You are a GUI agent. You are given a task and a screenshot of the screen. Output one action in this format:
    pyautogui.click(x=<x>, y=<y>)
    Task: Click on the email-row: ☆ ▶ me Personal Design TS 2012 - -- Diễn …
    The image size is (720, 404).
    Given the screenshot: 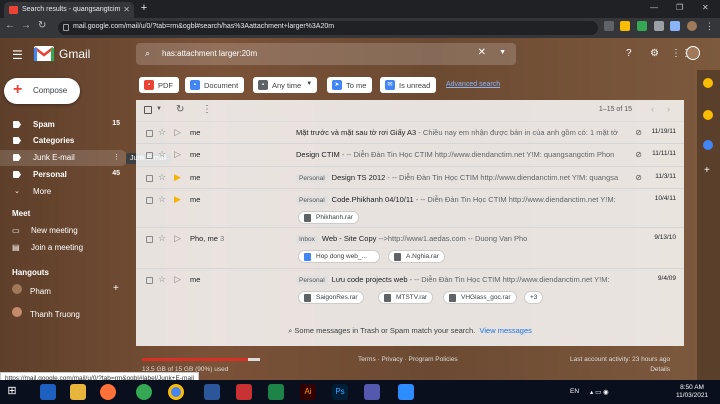 What is the action you would take?
    pyautogui.click(x=410, y=178)
    